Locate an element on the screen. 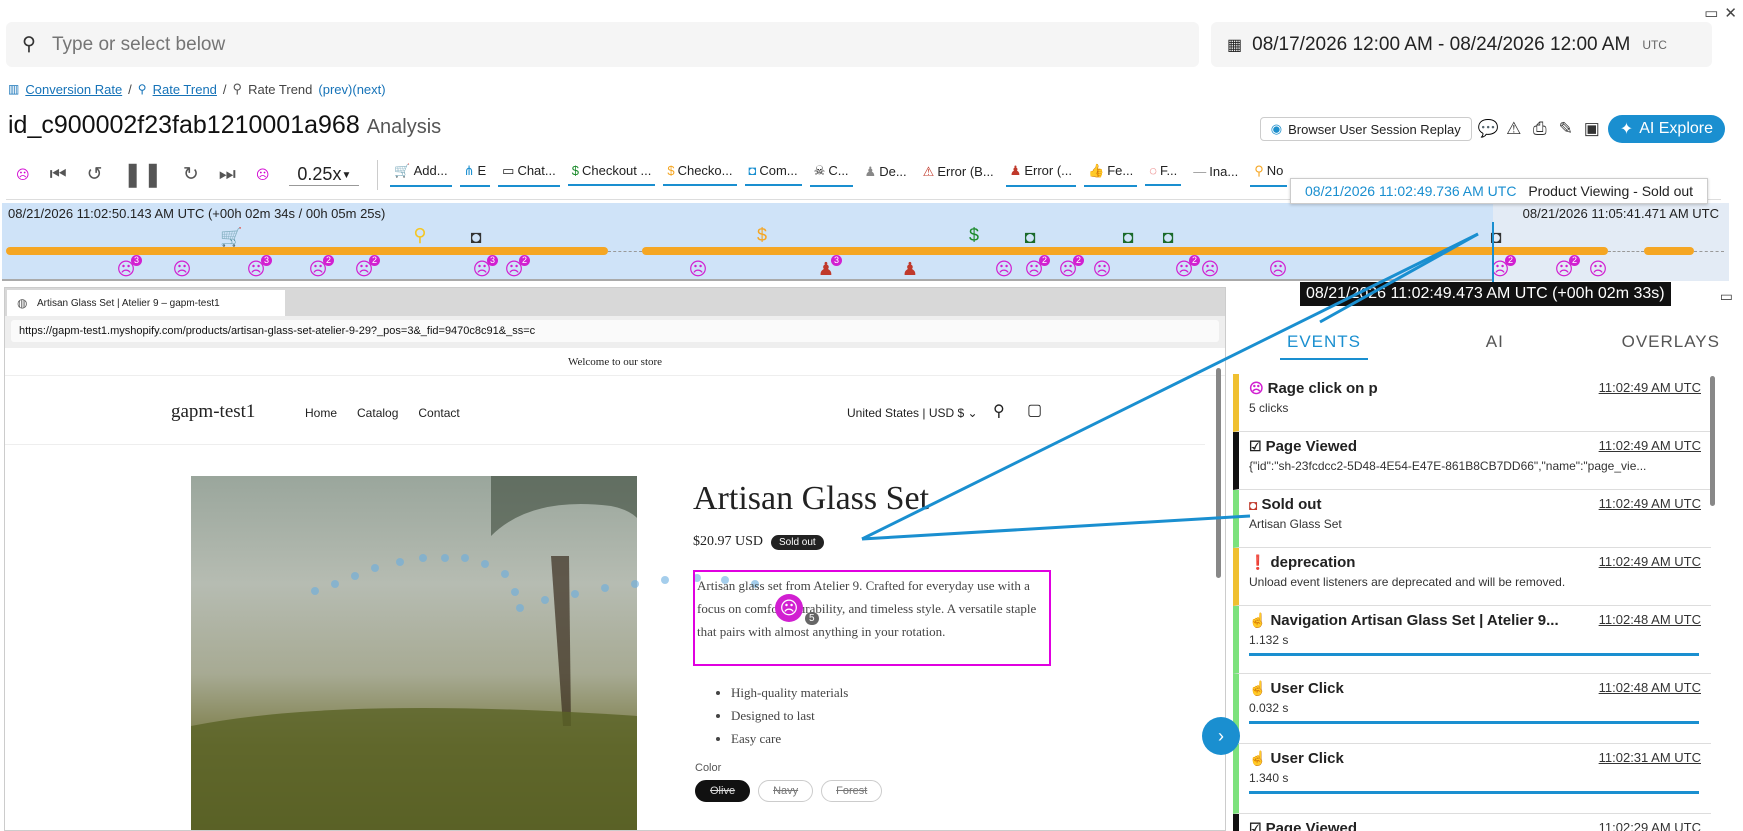  person-error-icon: ♟ is located at coordinates (910, 269).